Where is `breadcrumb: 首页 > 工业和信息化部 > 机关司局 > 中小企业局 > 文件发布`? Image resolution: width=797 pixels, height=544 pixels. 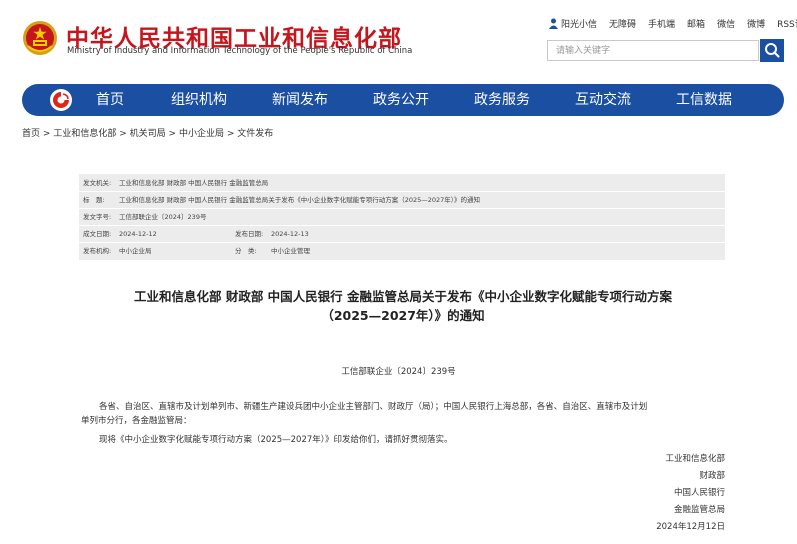 breadcrumb: 首页 > 工业和信息化部 > 机关司局 > 中小企业局 > 文件发布 is located at coordinates (147, 132).